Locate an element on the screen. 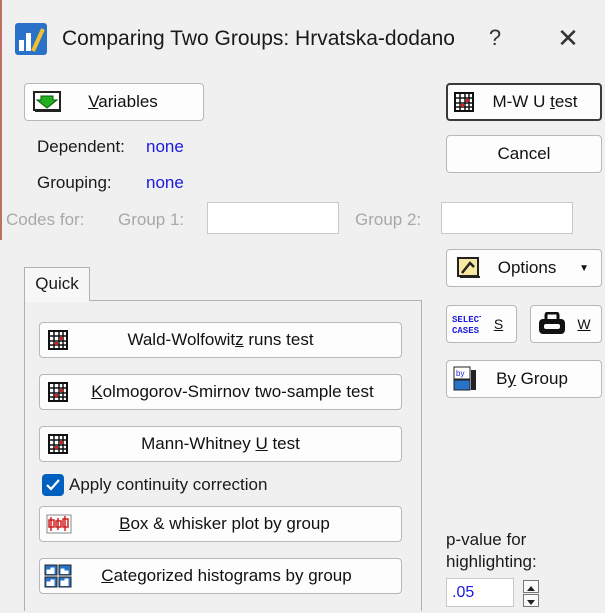 The image size is (605, 613). grouping-label: Grouping: is located at coordinates (74, 182).